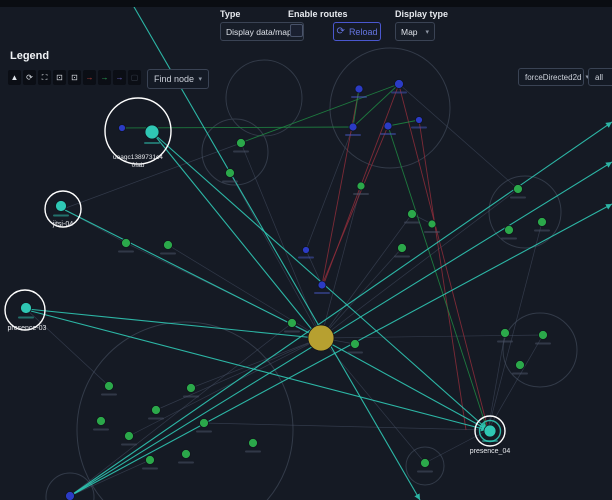  What do you see at coordinates (553, 77) in the screenshot?
I see `layout-select: forceDirected2d ▾` at bounding box center [553, 77].